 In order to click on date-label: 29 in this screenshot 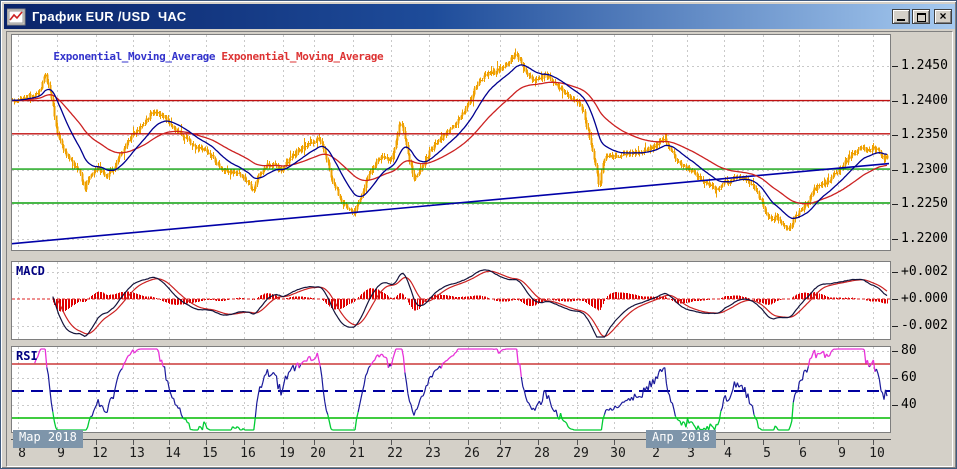, I will do `click(581, 453)`.